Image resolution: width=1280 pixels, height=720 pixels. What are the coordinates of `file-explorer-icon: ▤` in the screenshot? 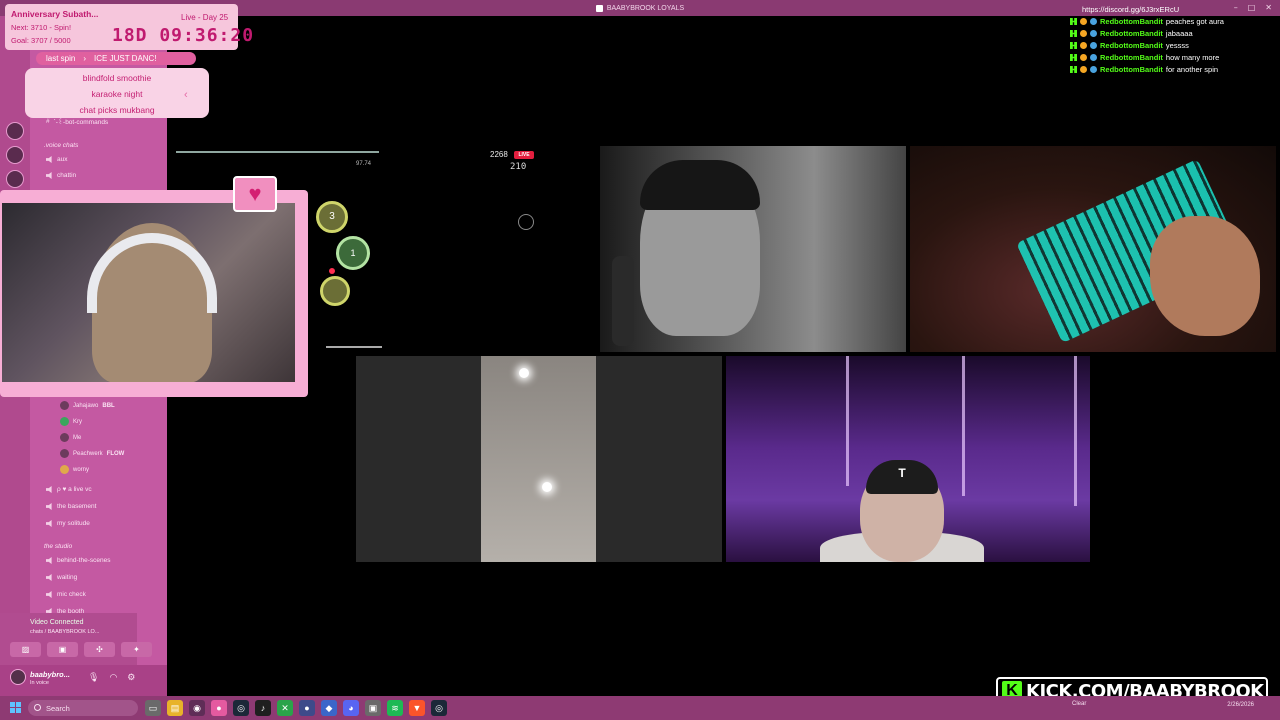 It's located at (175, 708).